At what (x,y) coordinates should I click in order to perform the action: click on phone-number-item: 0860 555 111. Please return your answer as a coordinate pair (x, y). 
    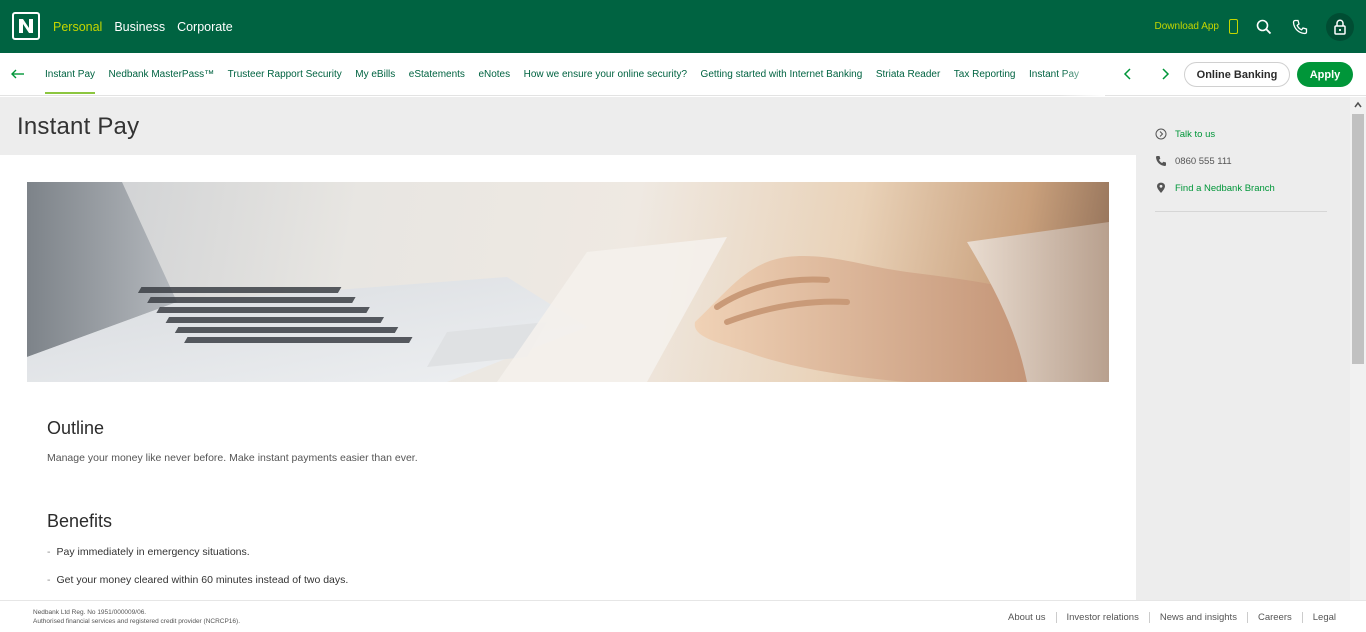
    Looking at the image, I should click on (1193, 161).